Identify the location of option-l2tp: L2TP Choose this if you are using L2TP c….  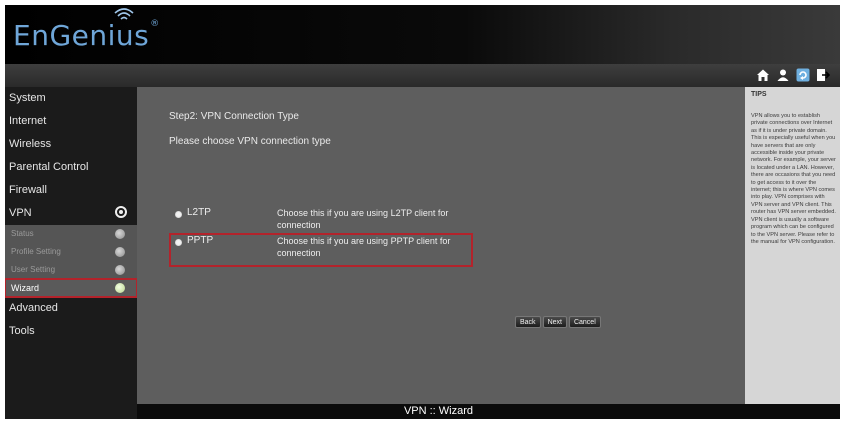
(321, 220).